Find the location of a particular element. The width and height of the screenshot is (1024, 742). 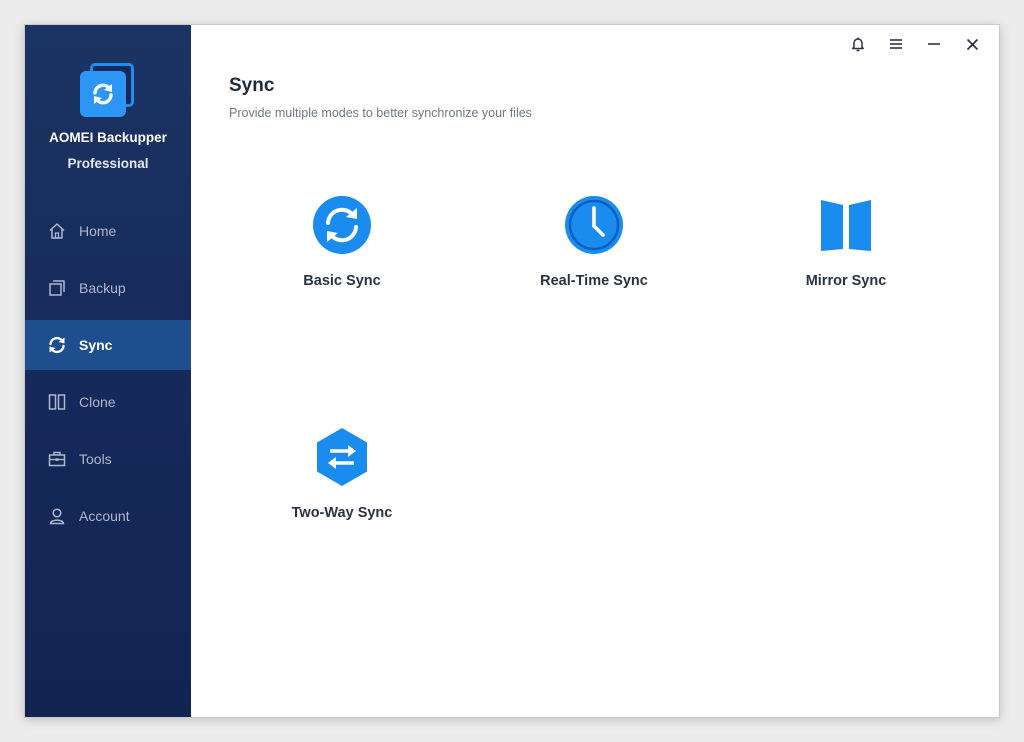

option-label: Basic Sync is located at coordinates (342, 281).